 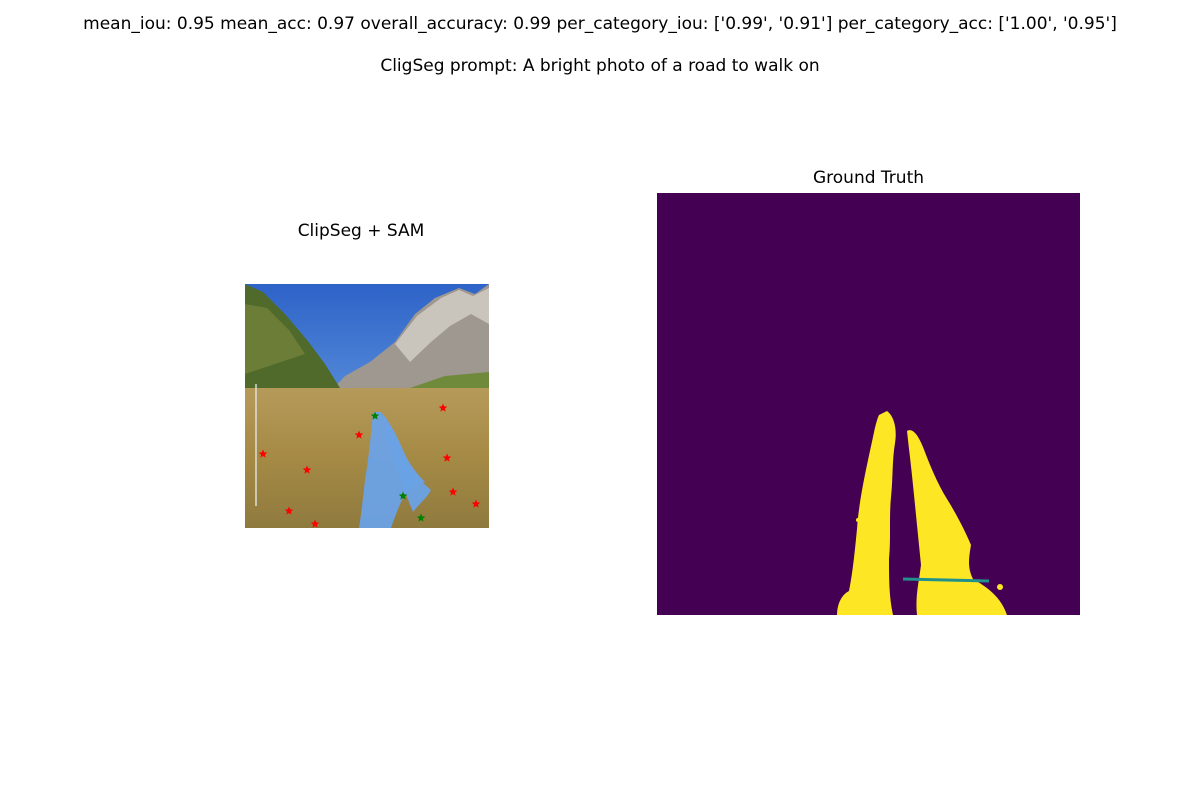 What do you see at coordinates (256, 445) in the screenshot?
I see `gauge-line` at bounding box center [256, 445].